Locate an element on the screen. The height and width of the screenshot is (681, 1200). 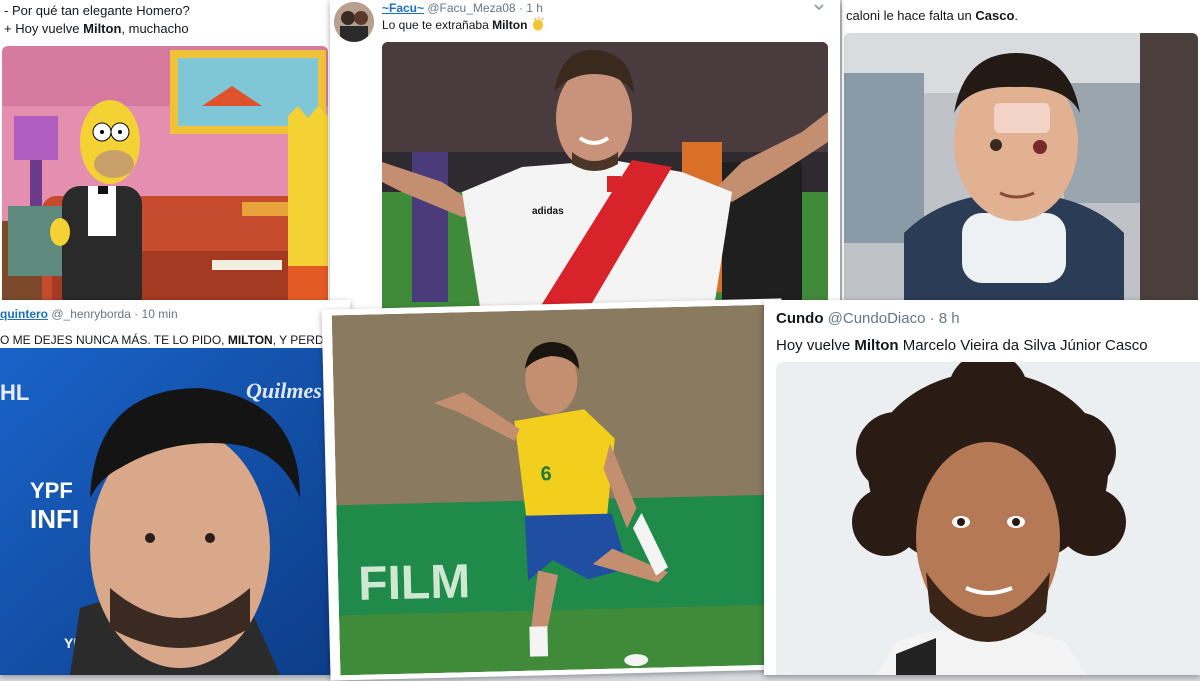
author-name: ~Facu~ is located at coordinates (403, 8).